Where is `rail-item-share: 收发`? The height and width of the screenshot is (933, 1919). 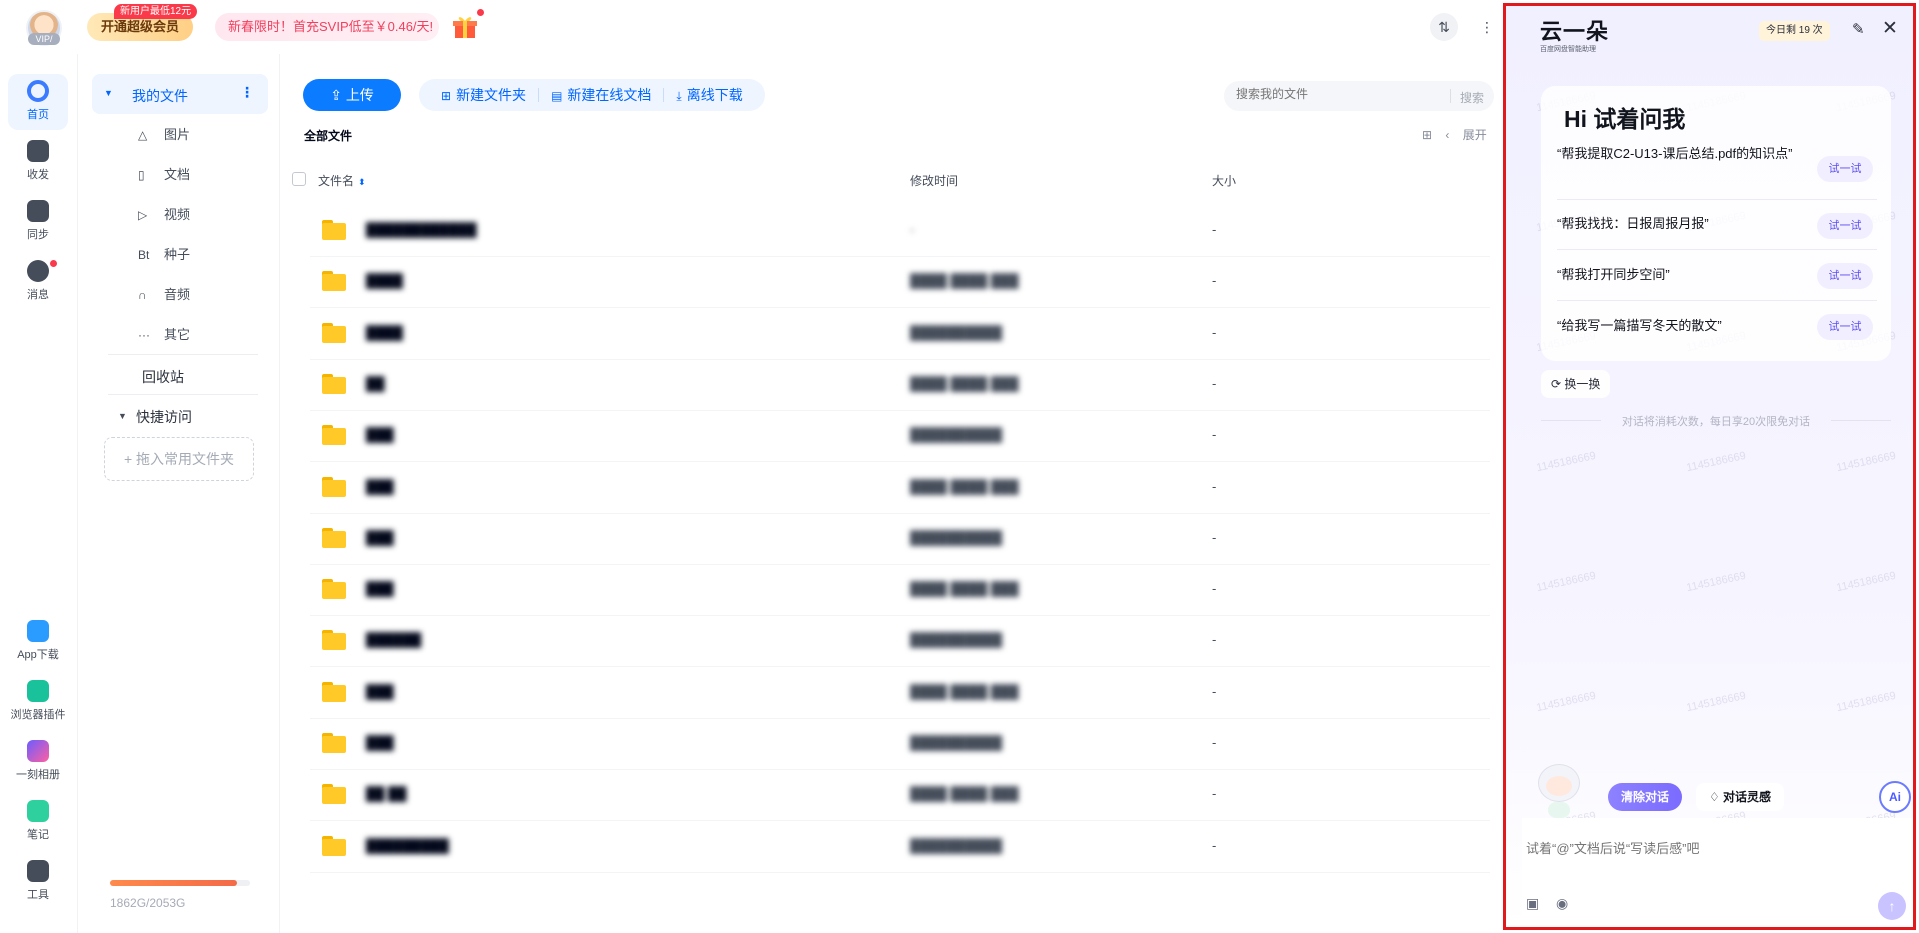
rail-item-share: 收发 is located at coordinates (38, 162).